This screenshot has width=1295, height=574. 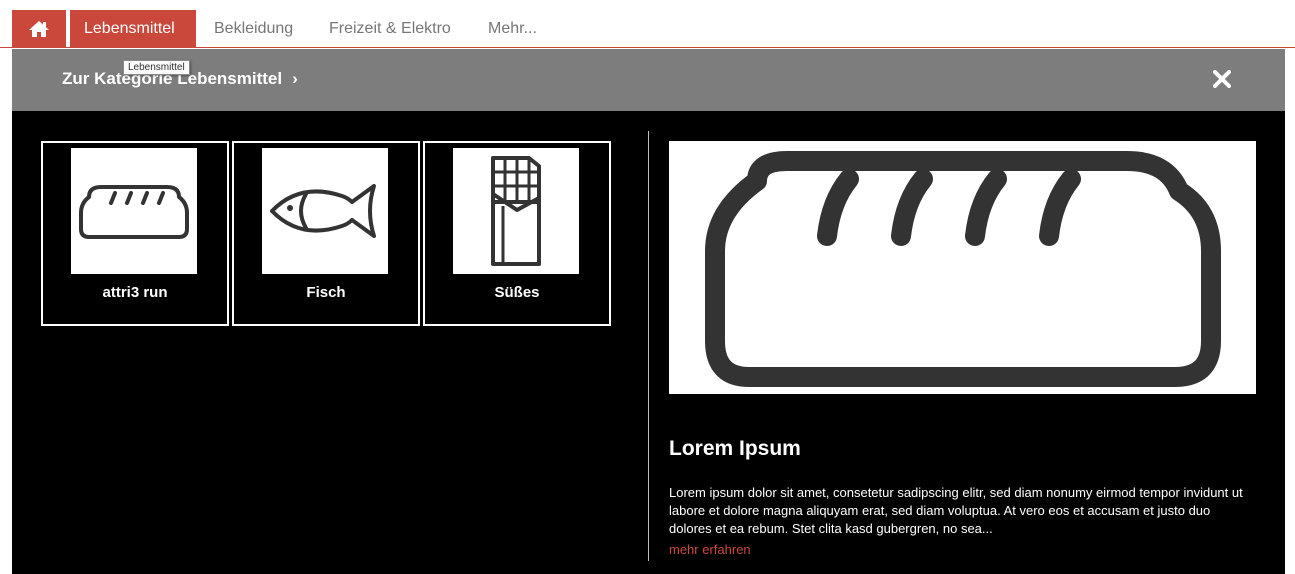 I want to click on tab-freizeit-elektro: Freizeit & Elektro, so click(x=390, y=29).